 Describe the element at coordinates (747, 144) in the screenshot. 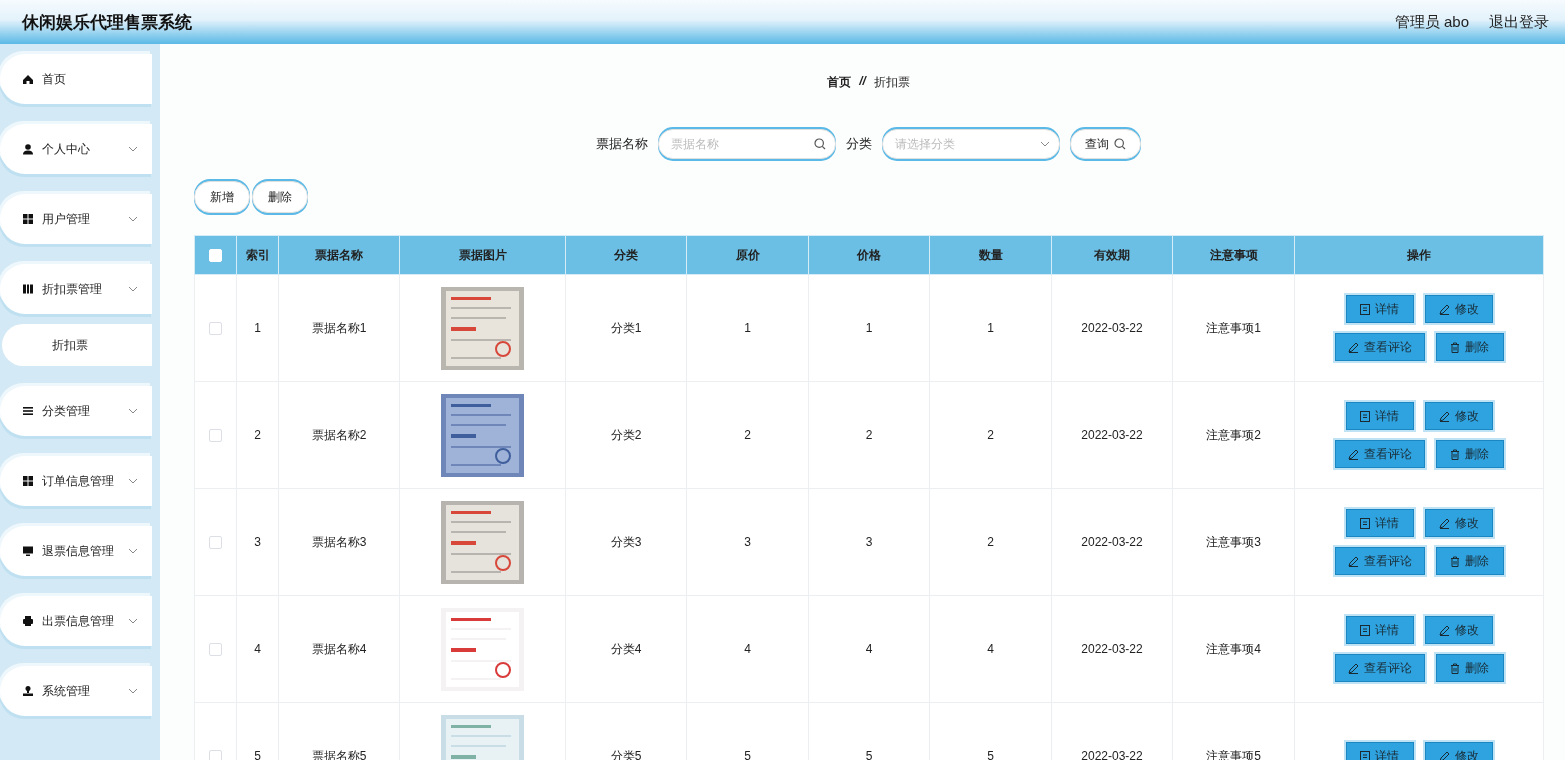

I see `search-field: 票据名称` at that location.